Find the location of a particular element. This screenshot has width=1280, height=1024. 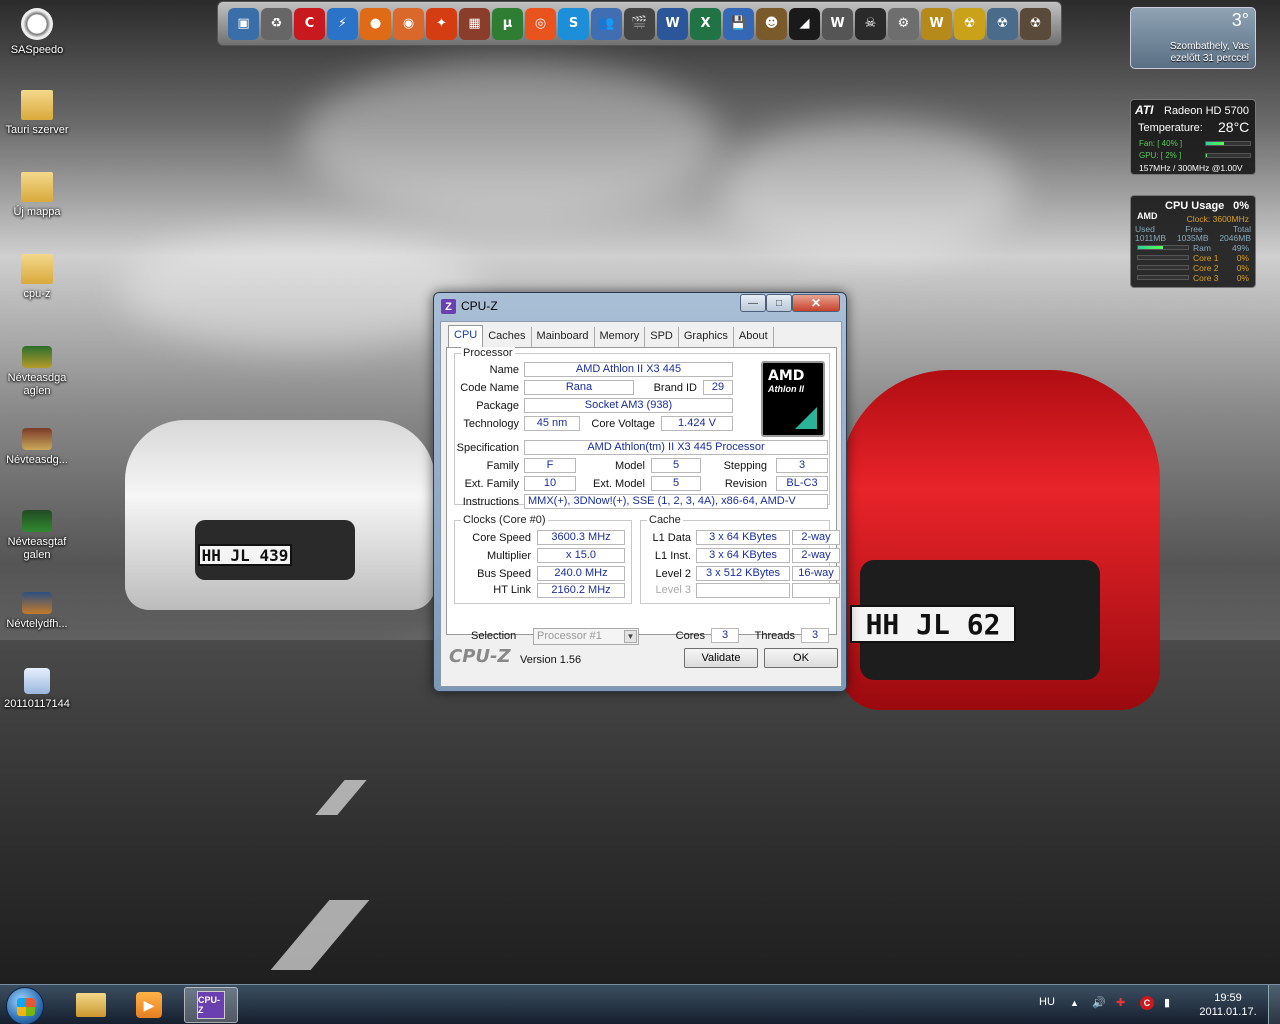

minimize-button: — is located at coordinates (753, 303).